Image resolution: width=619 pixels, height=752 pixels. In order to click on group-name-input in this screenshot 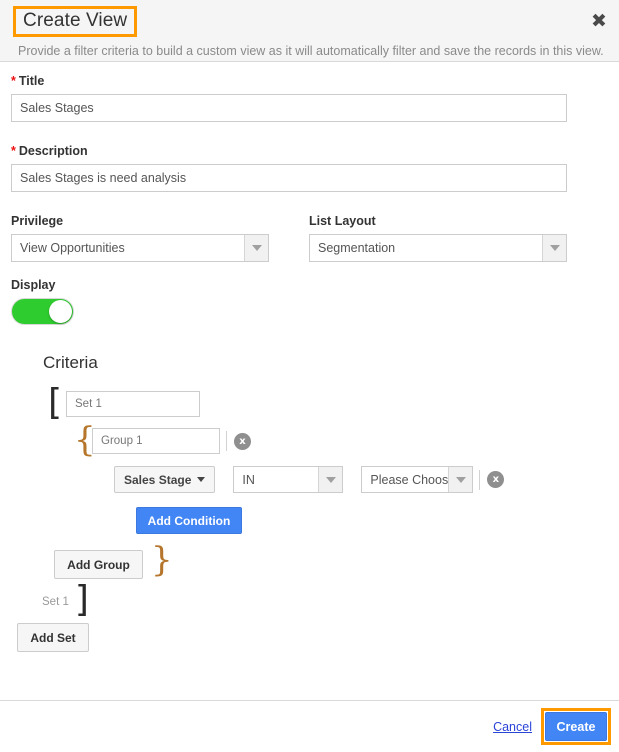, I will do `click(156, 441)`.